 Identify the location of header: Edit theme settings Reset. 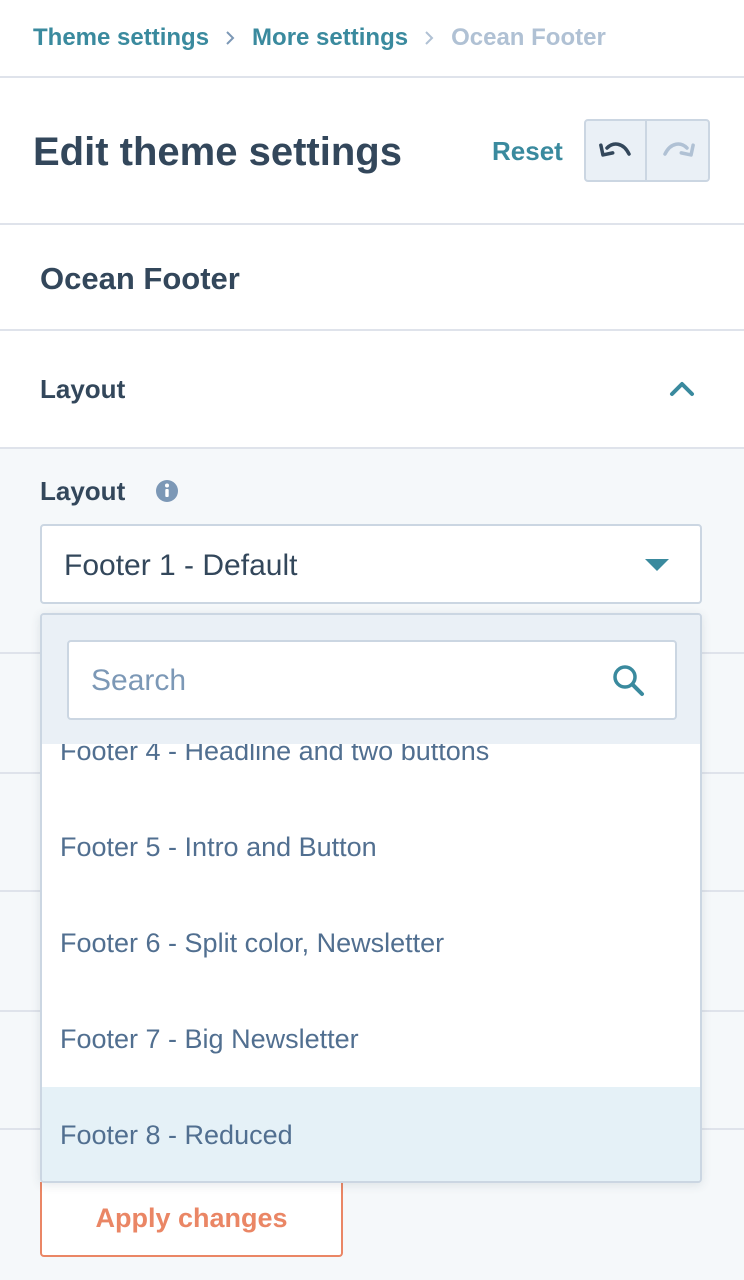
(372, 151).